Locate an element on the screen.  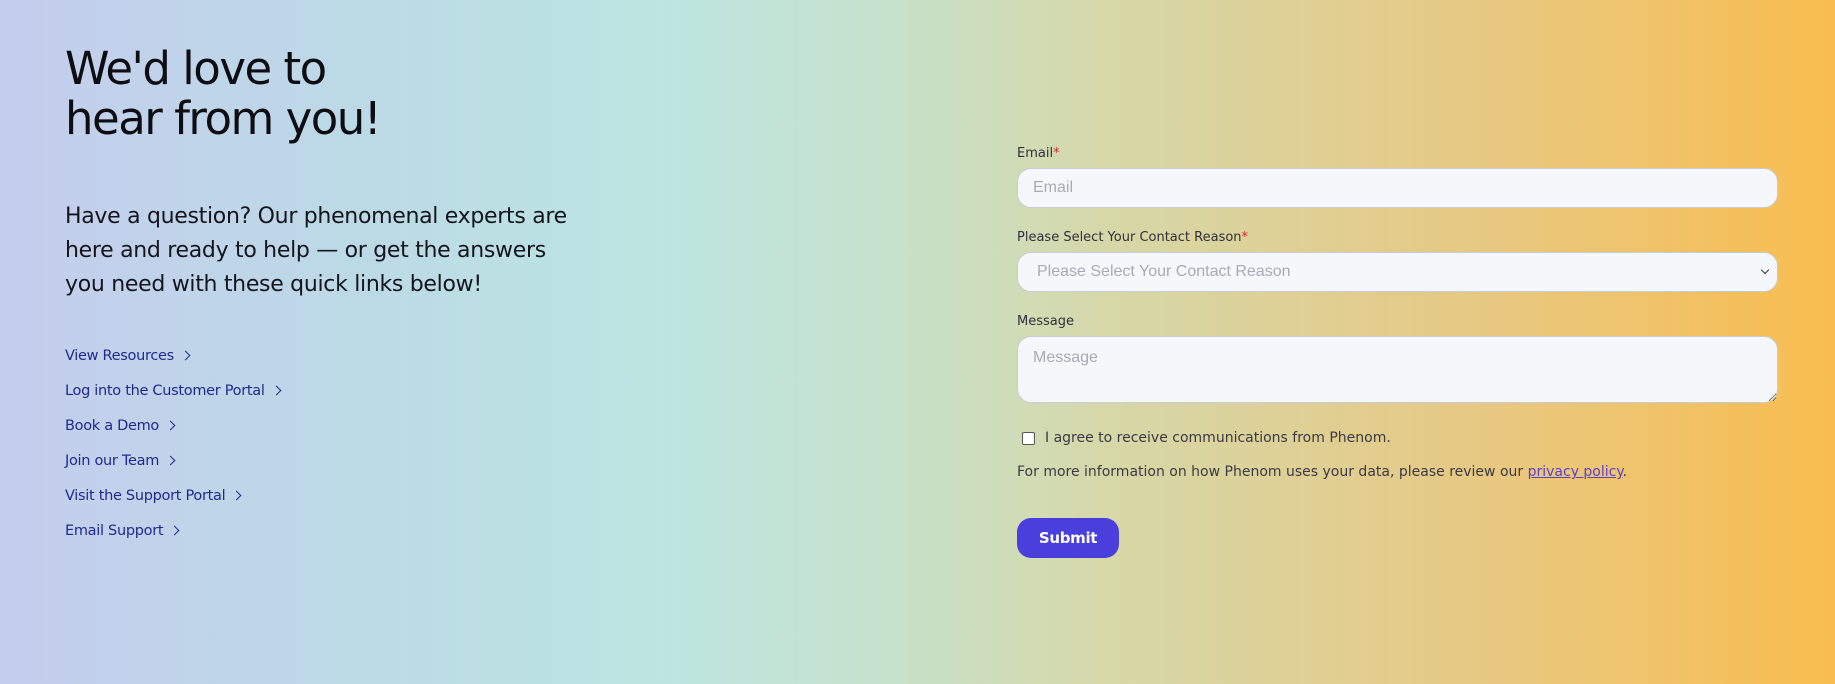
customer-portal-link: Log into the Customer Portal is located at coordinates (173, 390).